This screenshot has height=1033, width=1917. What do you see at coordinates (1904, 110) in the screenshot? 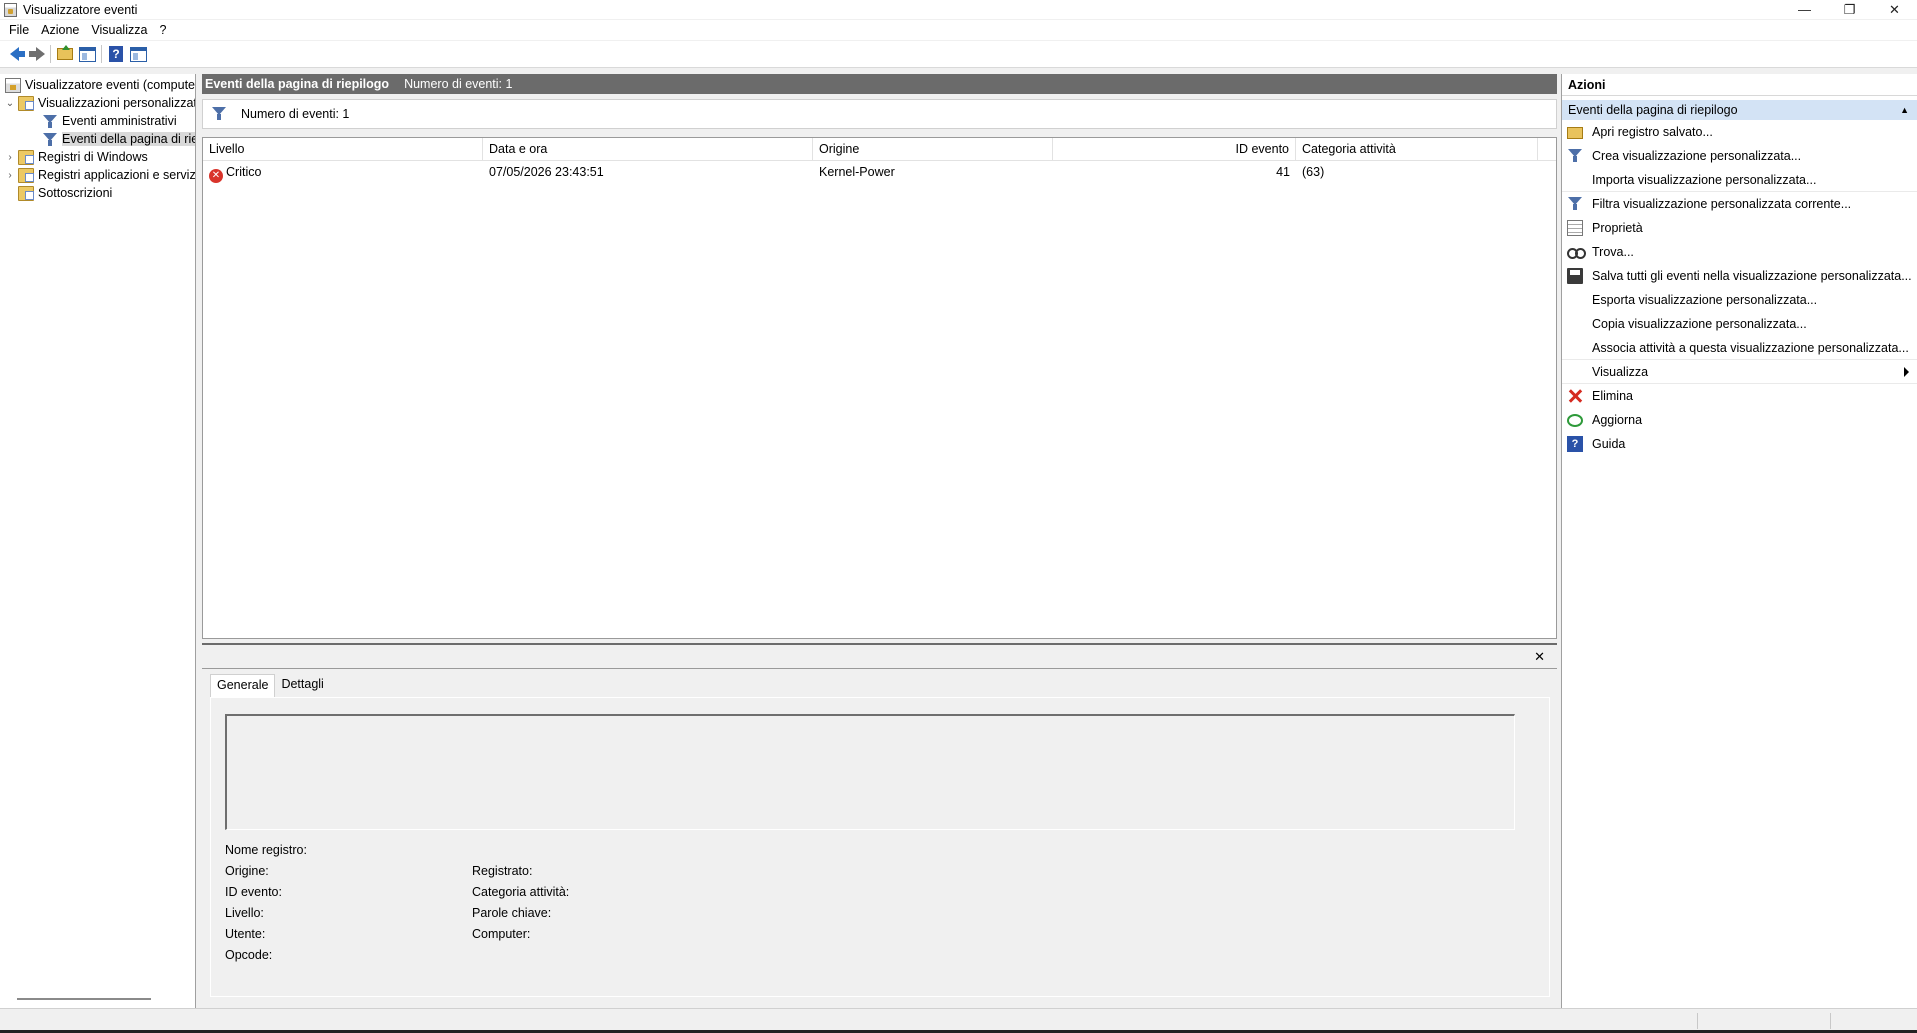
I see `collapse-icon: ▲` at bounding box center [1904, 110].